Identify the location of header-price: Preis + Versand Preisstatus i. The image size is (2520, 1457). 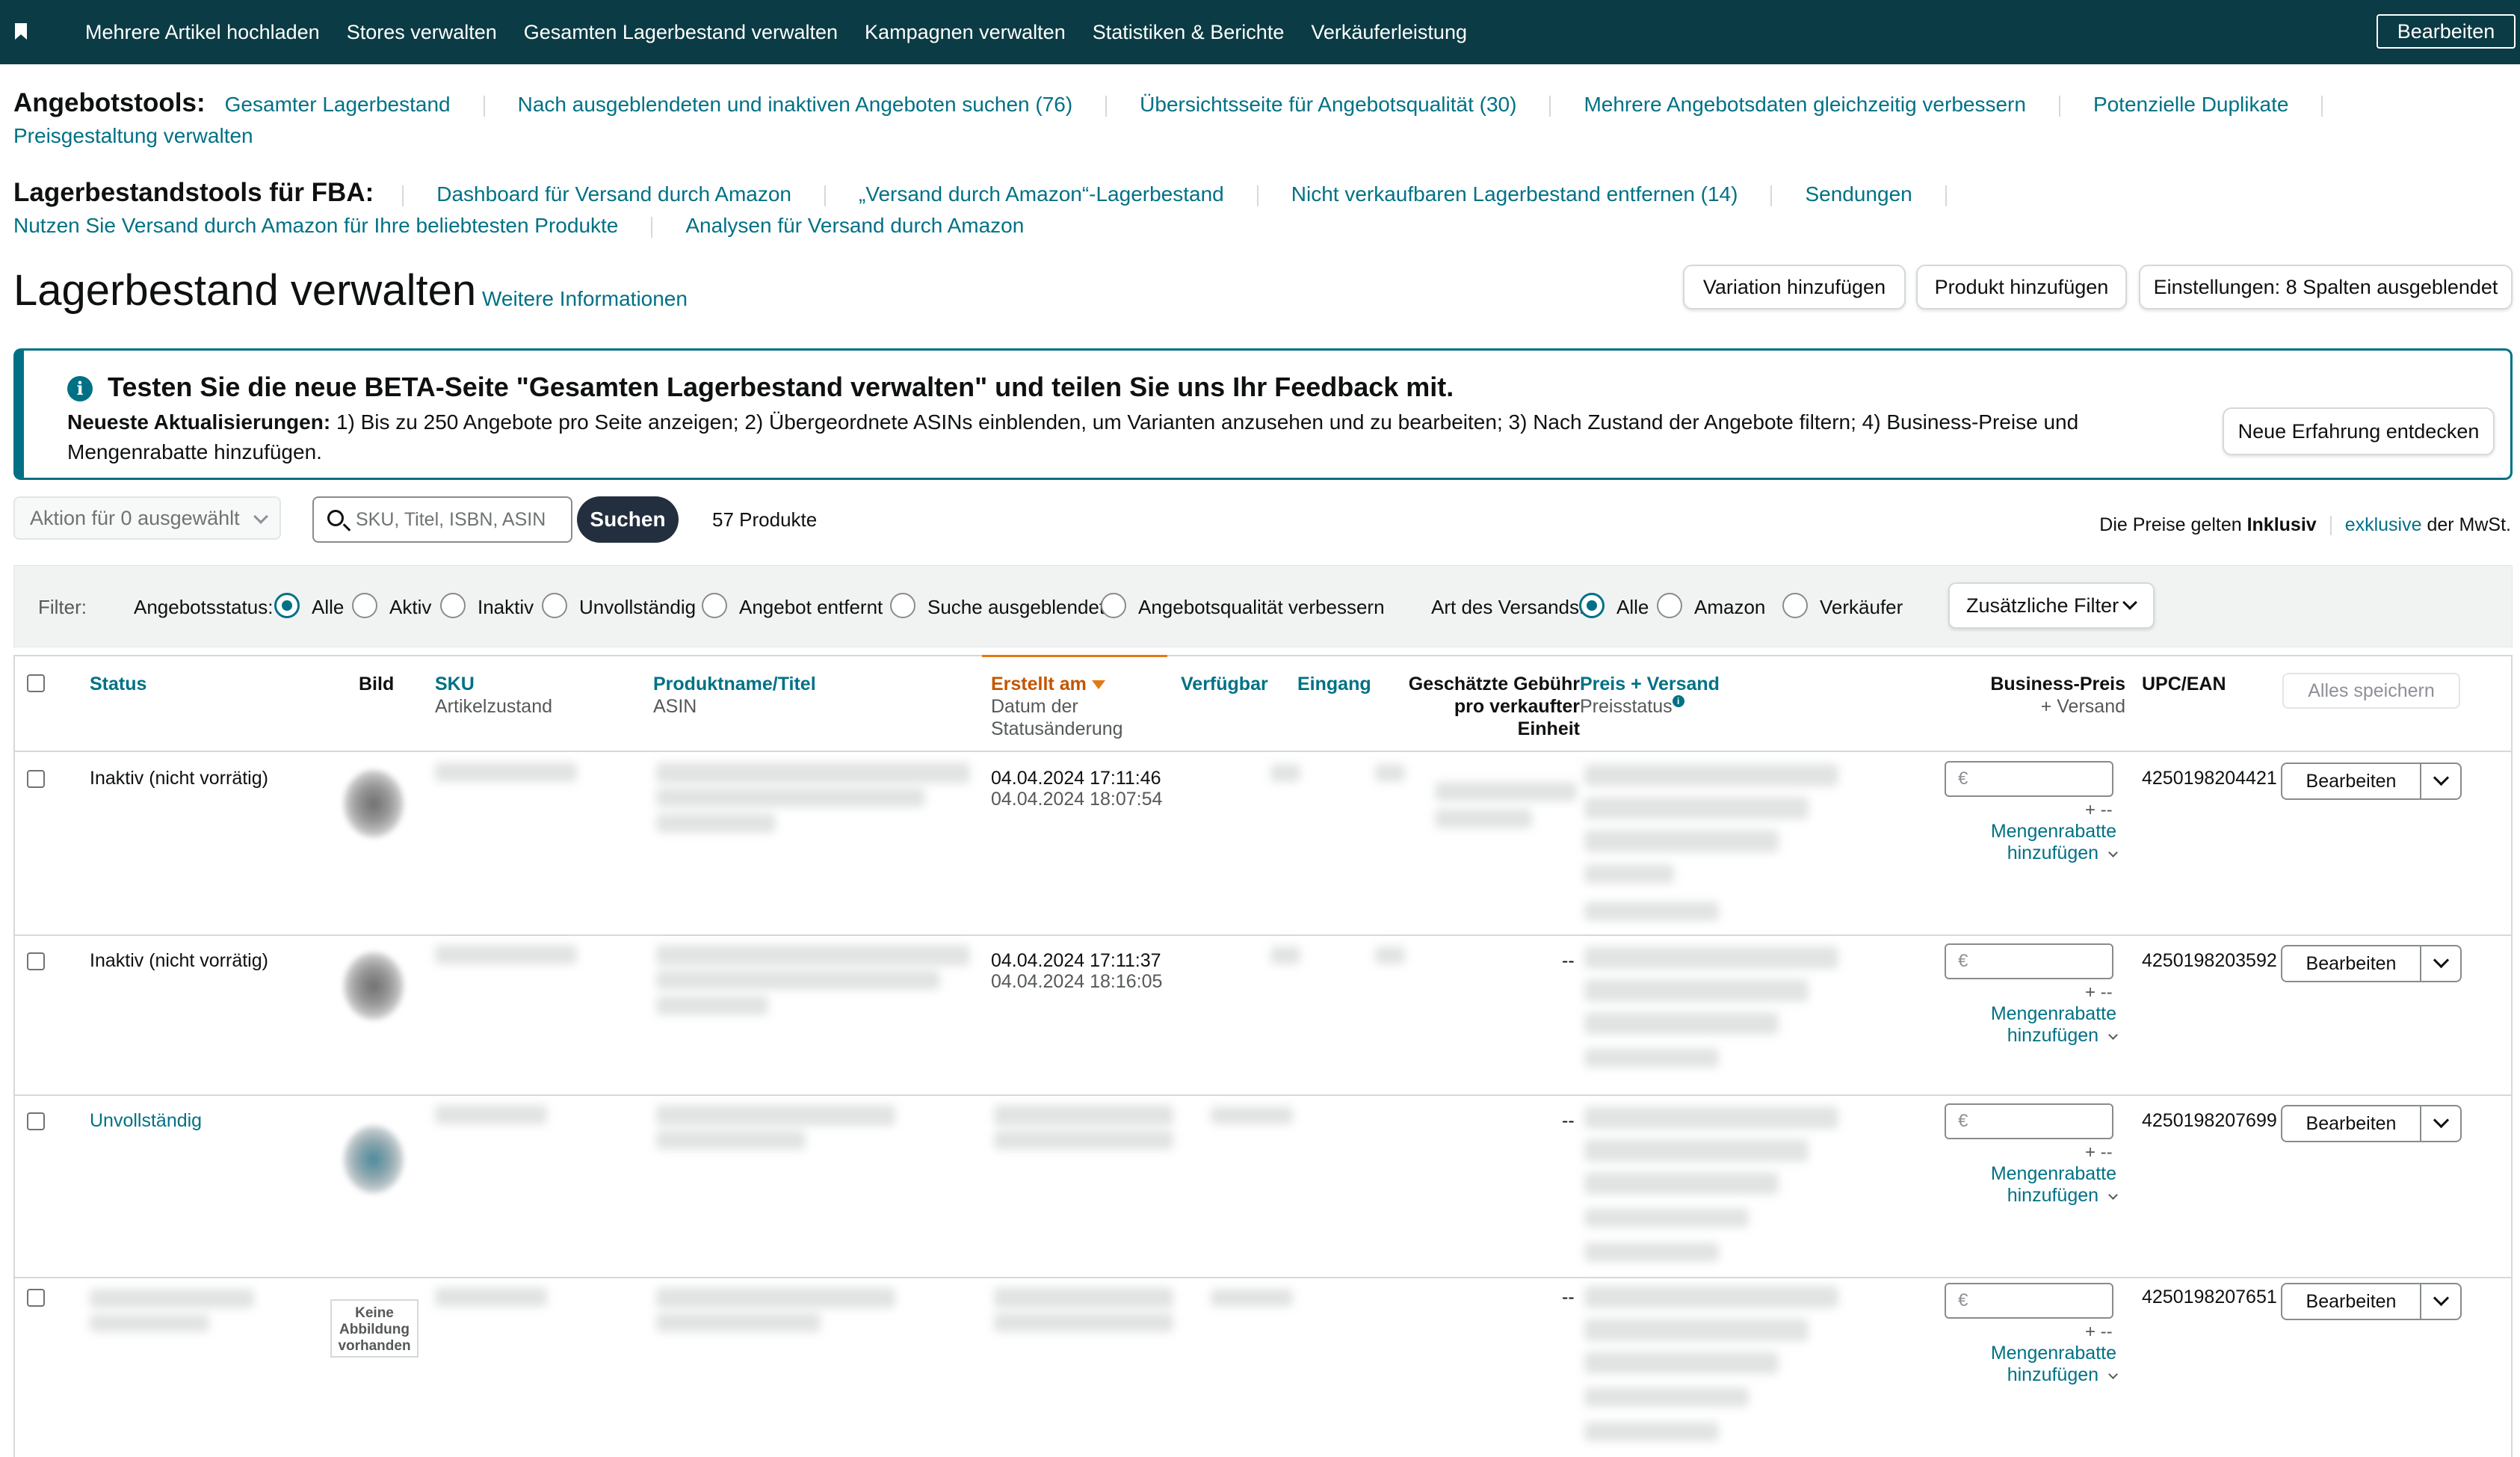
(1650, 695).